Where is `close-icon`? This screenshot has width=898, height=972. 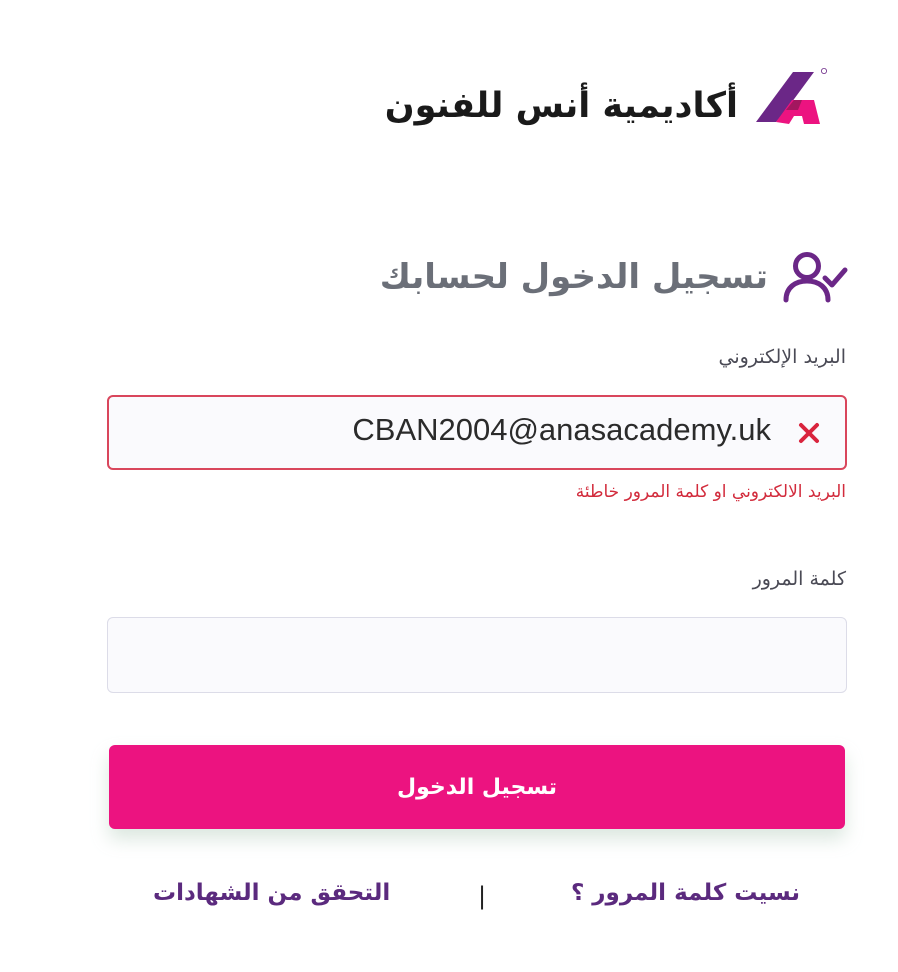
close-icon is located at coordinates (809, 433).